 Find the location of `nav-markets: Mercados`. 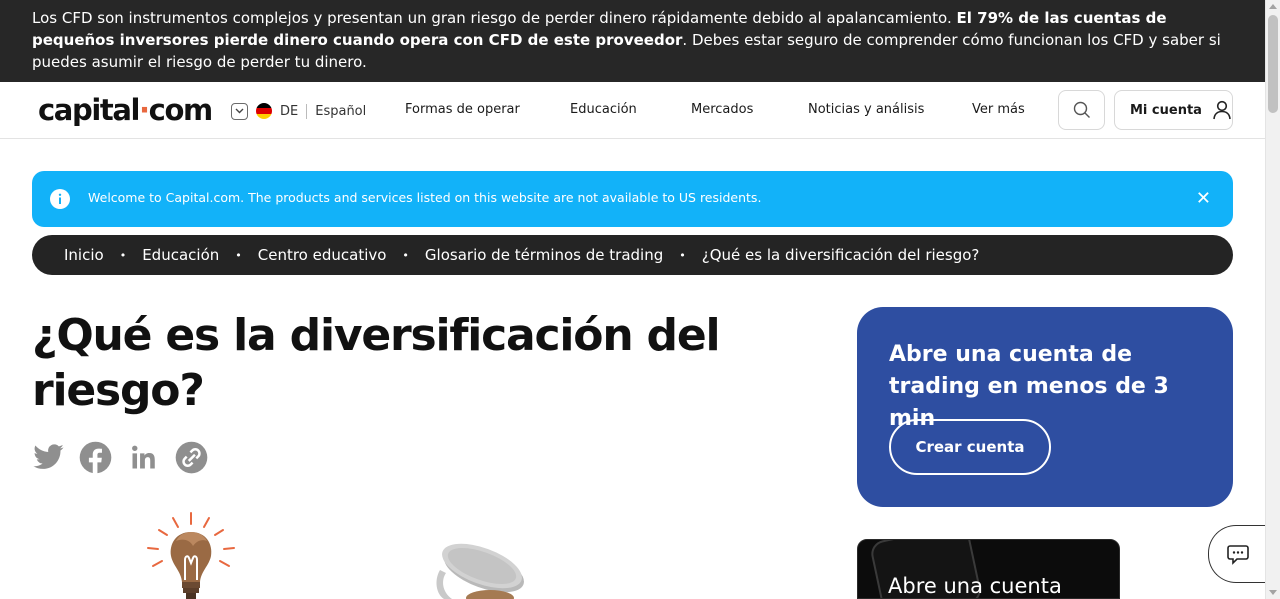

nav-markets: Mercados is located at coordinates (722, 109).